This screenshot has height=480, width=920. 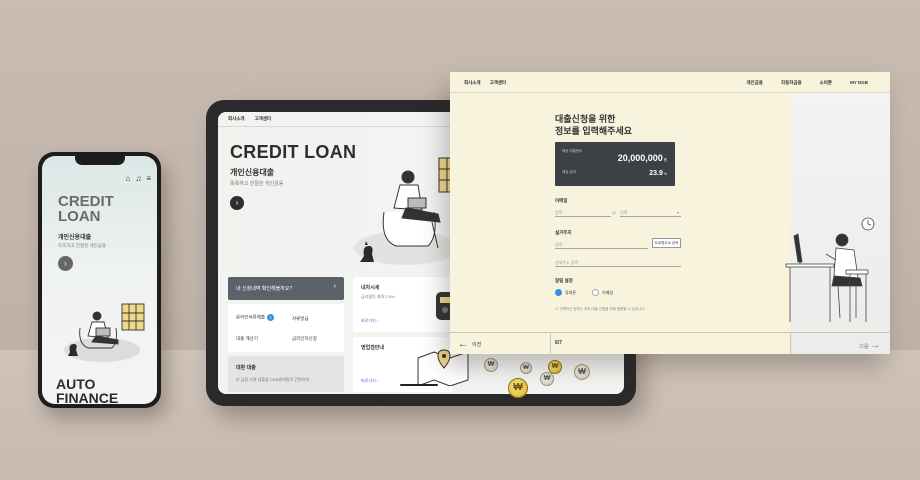 What do you see at coordinates (472, 83) in the screenshot?
I see `panel-nav-company: 회사소개` at bounding box center [472, 83].